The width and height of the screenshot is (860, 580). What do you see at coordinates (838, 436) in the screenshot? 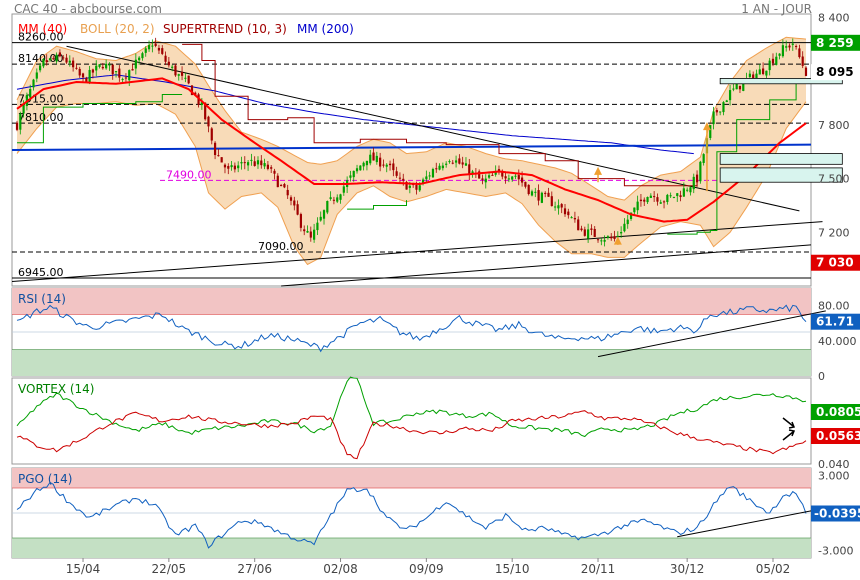
I see `vortex-last-label-1: 0.0563` at bounding box center [838, 436].